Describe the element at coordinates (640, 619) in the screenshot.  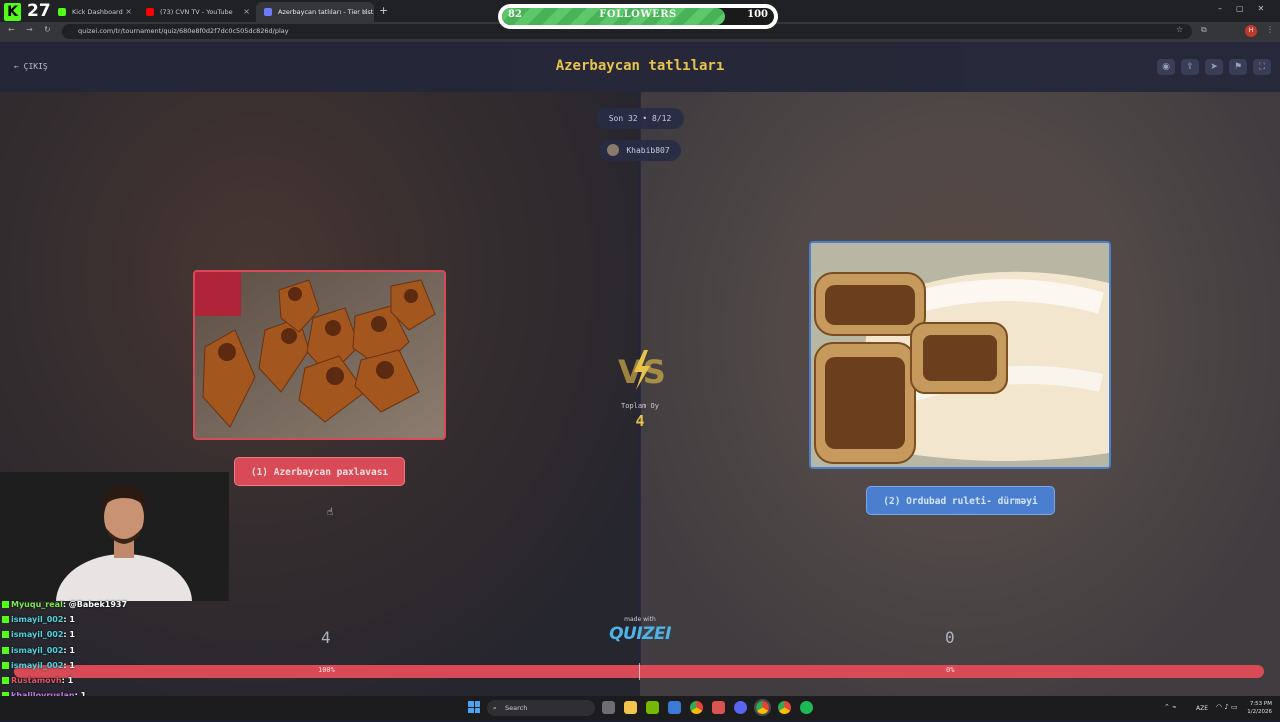
I see `made-with-label: made with` at that location.